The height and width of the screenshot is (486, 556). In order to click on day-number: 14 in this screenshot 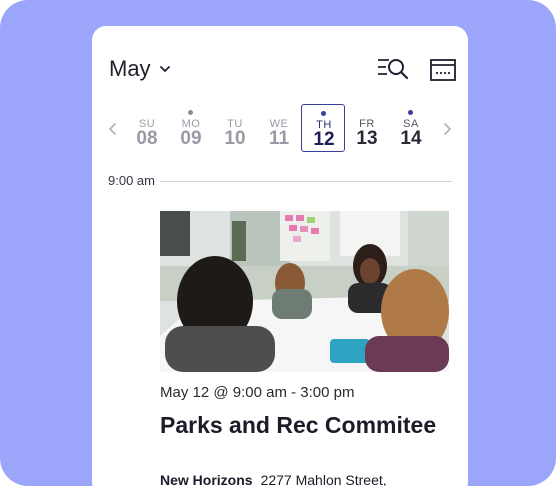, I will do `click(411, 138)`.